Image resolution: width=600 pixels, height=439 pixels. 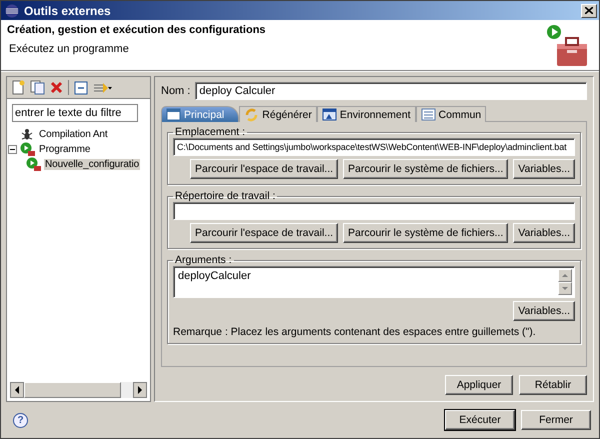 I want to click on help-button: ?, so click(x=20, y=420).